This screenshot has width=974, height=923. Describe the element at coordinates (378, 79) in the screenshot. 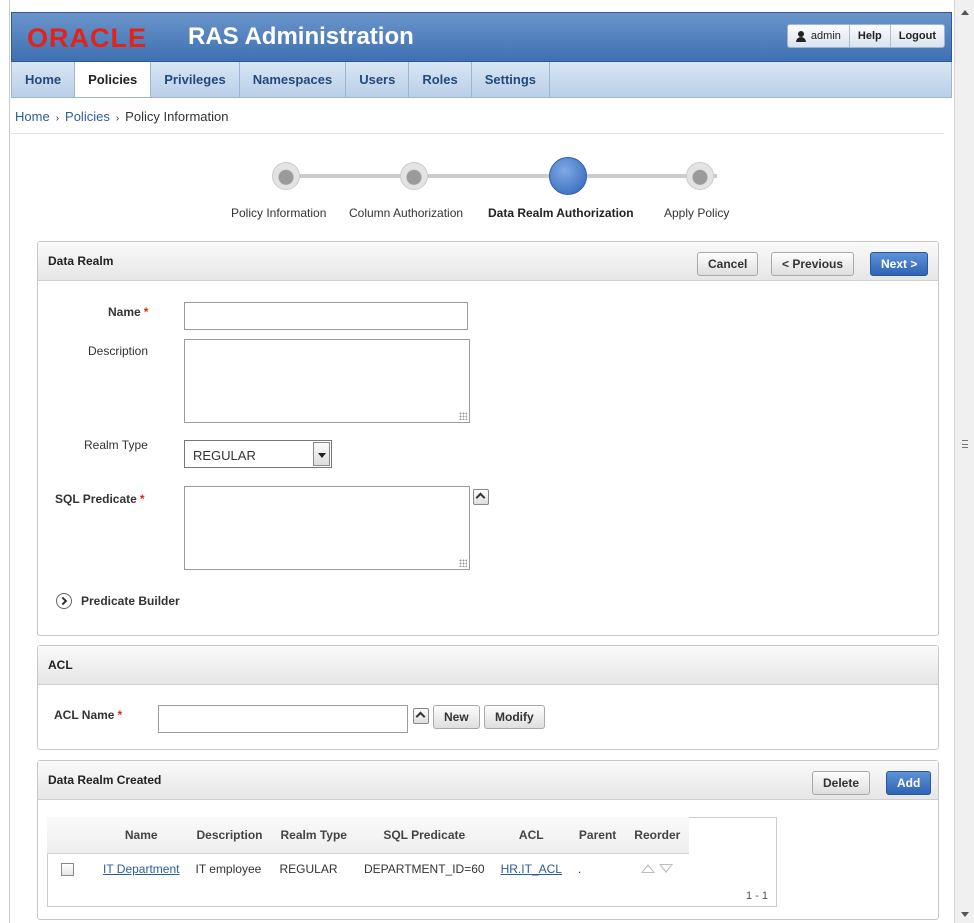

I see `tab-users: Users` at that location.